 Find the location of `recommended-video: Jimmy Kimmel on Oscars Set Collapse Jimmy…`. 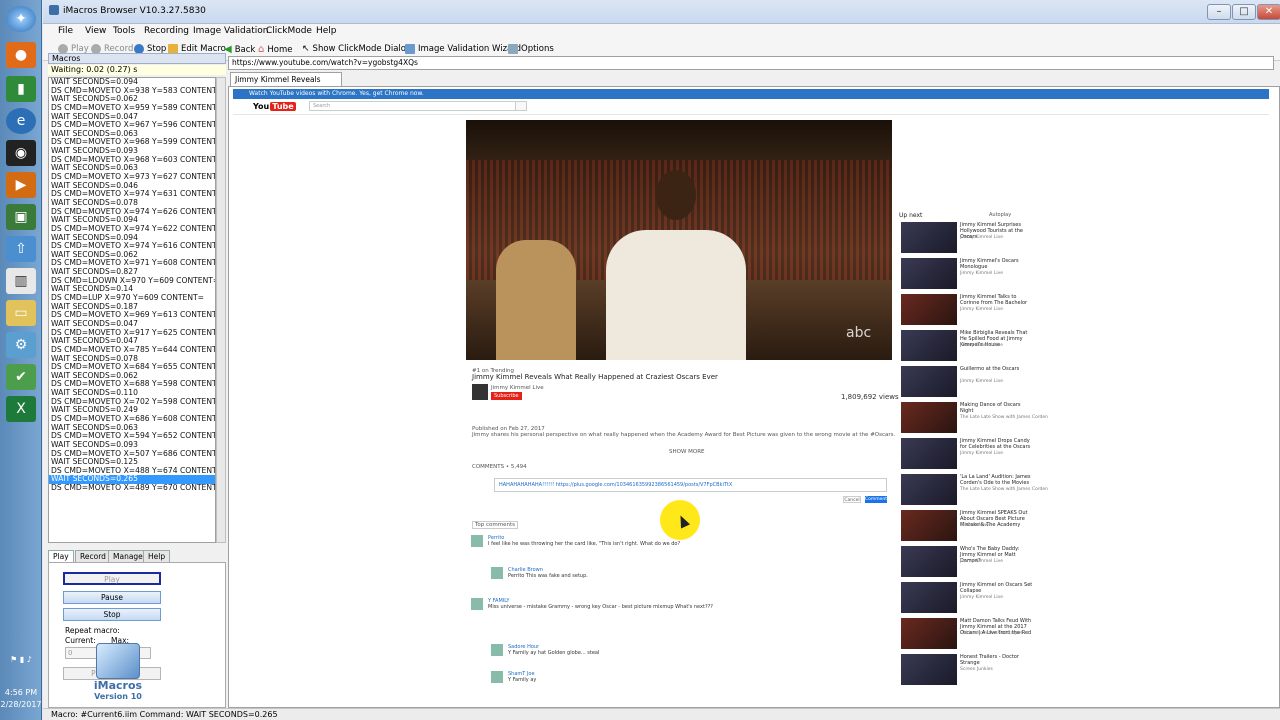

recommended-video: Jimmy Kimmel on Oscars Set Collapse Jimmy… is located at coordinates (968, 598).